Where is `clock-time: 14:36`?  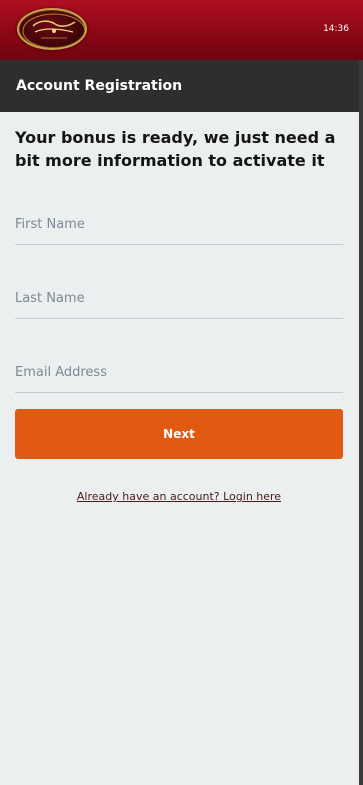
clock-time: 14:36 is located at coordinates (336, 29).